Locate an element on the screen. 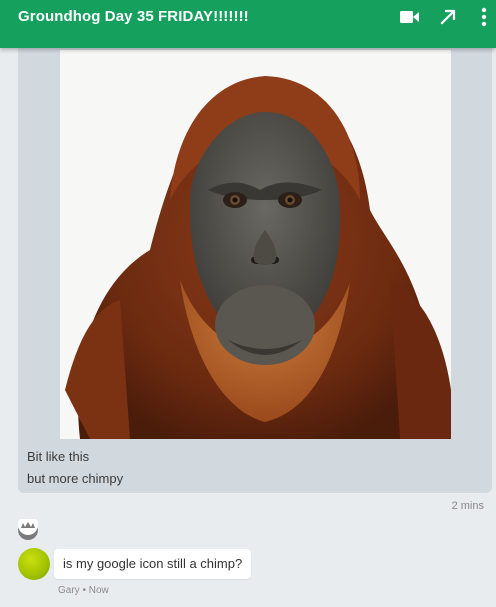  read-receipt-icon is located at coordinates (28, 527).